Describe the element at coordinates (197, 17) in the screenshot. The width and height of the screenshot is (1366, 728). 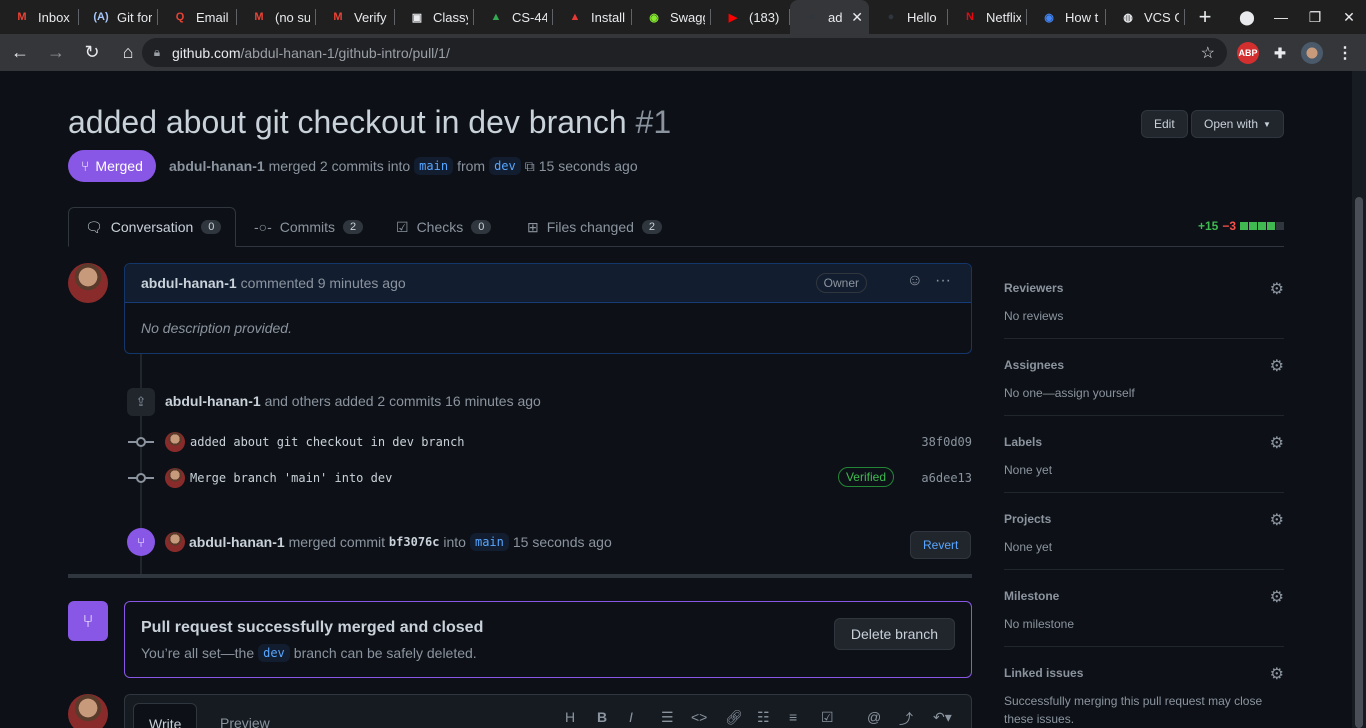
I see `browser-tab: Q Email` at that location.